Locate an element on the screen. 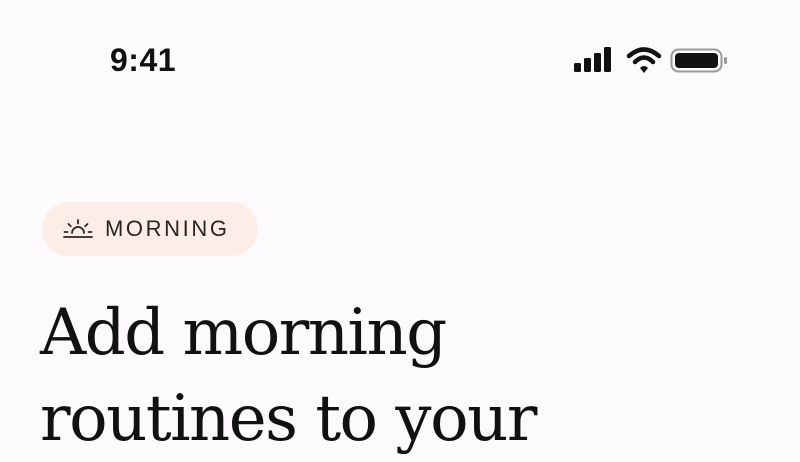  time-of-day-badge: MORNING is located at coordinates (150, 229).